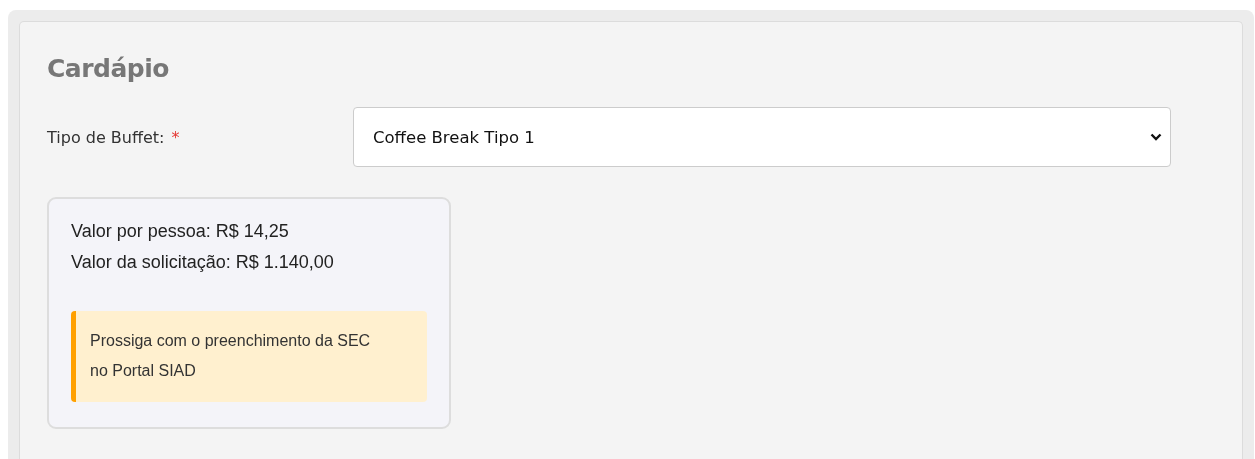 The width and height of the screenshot is (1255, 459). Describe the element at coordinates (231, 356) in the screenshot. I see `alert-text: Prossiga com o preenchimento da SEC no Portal SIAD` at that location.